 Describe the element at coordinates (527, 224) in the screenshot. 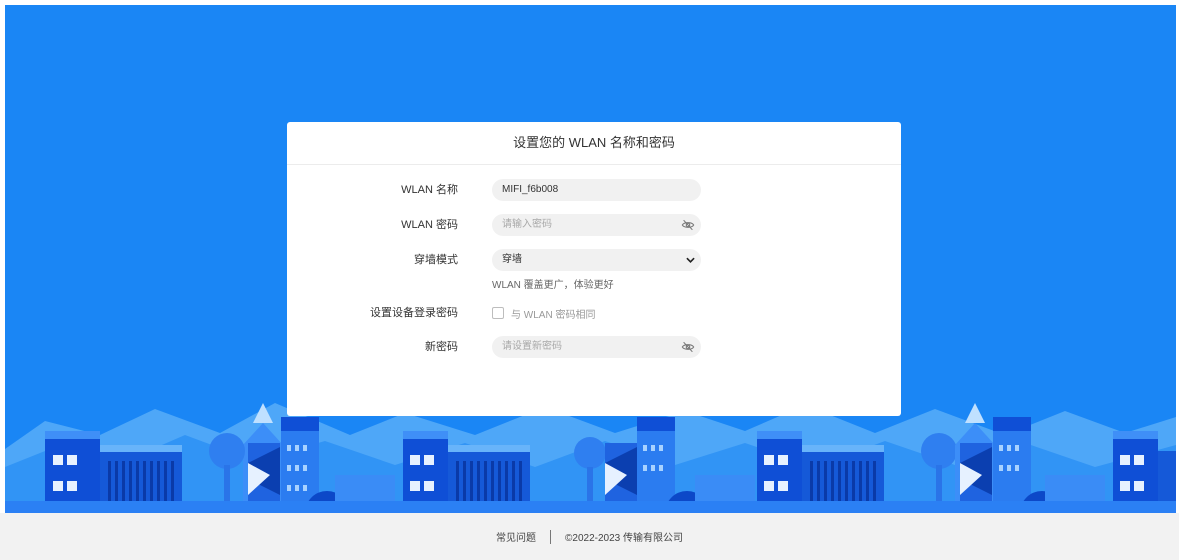

I see `wlan-password-placeholder: 请输入密码` at that location.